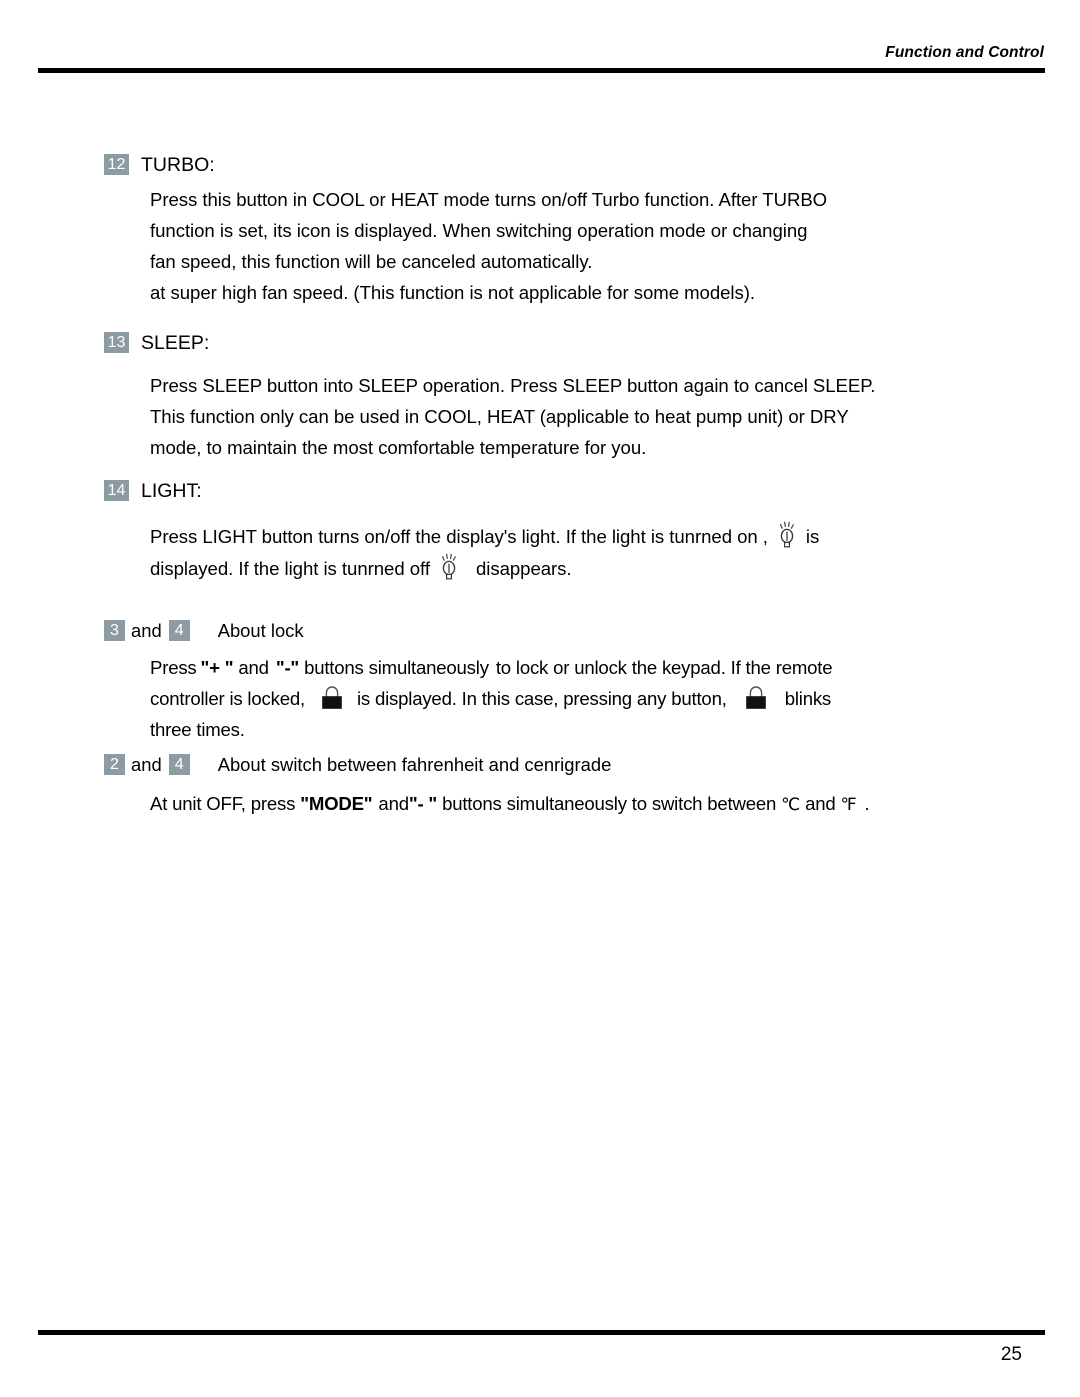 The image size is (1080, 1397). Describe the element at coordinates (114, 764) in the screenshot. I see `step-number-badge-2: 2` at that location.